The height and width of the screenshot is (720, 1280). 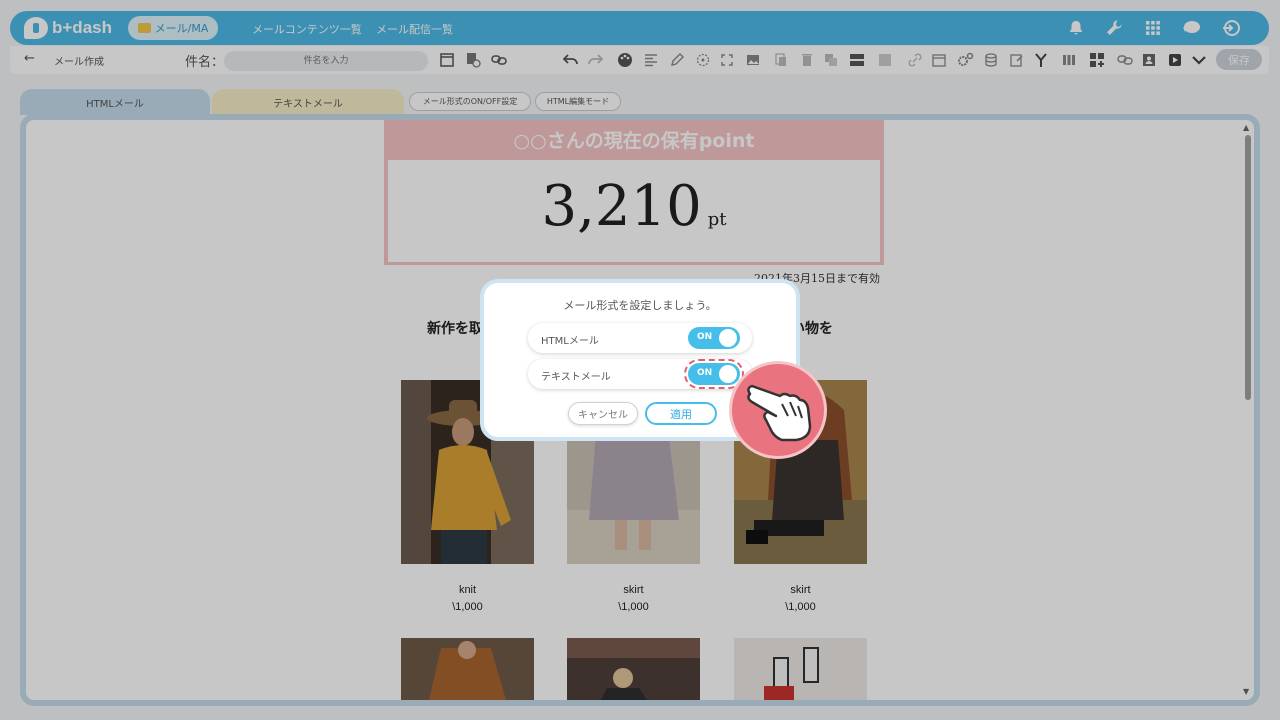 What do you see at coordinates (640, 374) in the screenshot?
I see `option-row-text: テキストメール ON` at bounding box center [640, 374].